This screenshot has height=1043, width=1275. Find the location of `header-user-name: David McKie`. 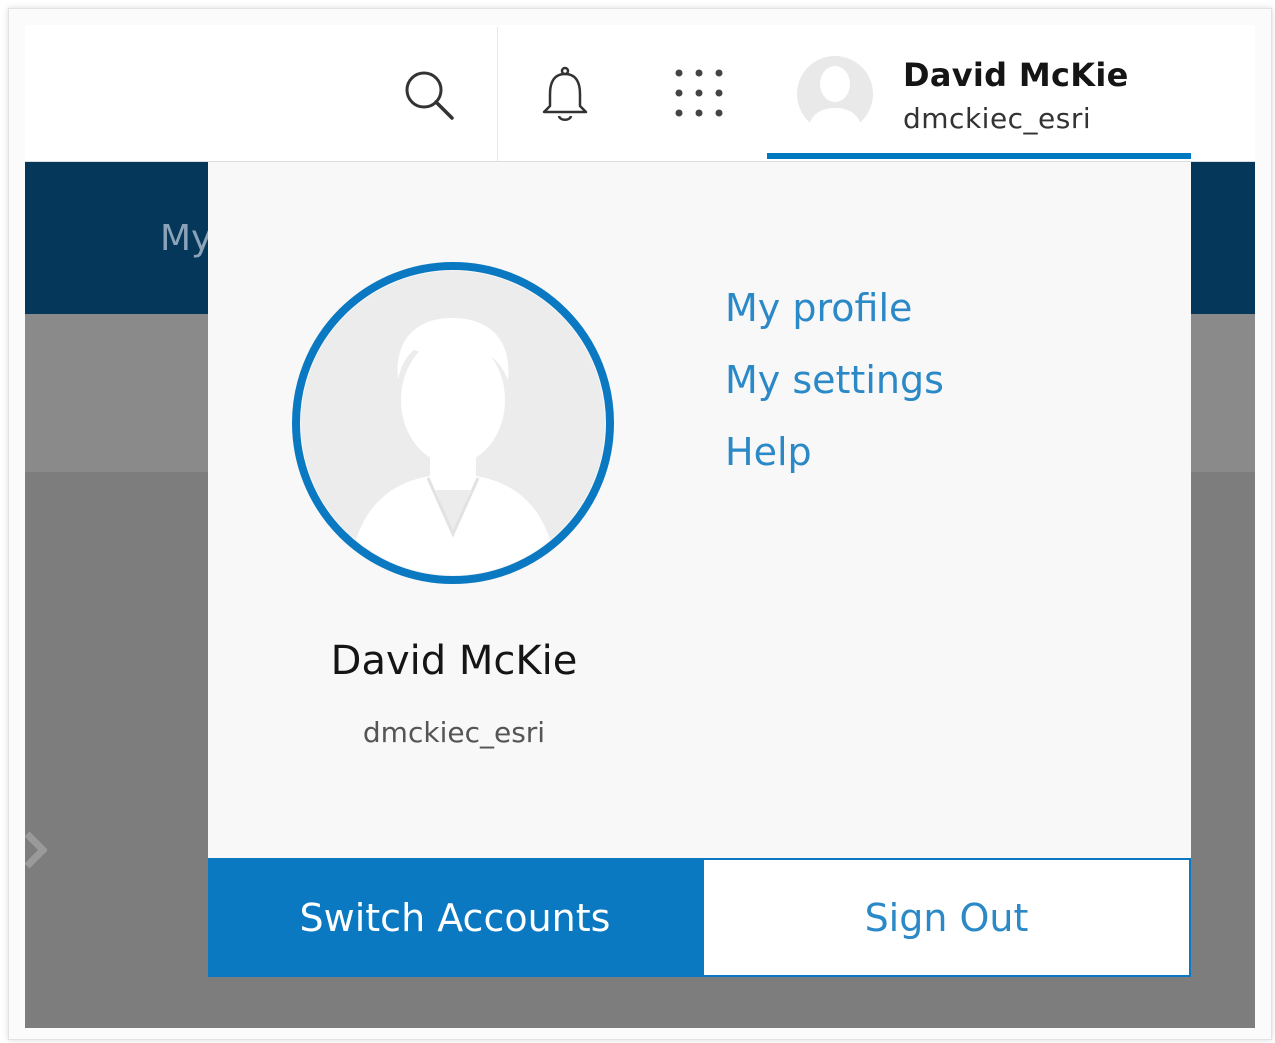

header-user-name: David McKie is located at coordinates (1016, 75).